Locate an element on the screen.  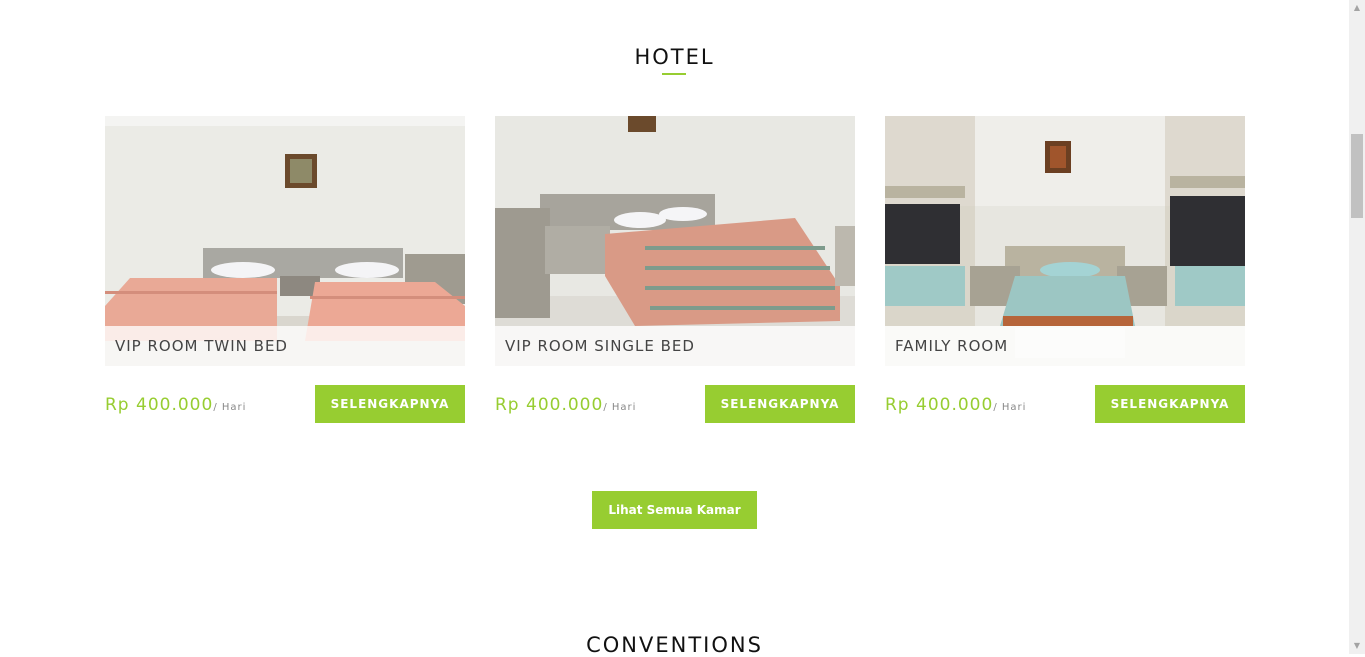
conventions-section-title: CONVENTIONS is located at coordinates (674, 645).